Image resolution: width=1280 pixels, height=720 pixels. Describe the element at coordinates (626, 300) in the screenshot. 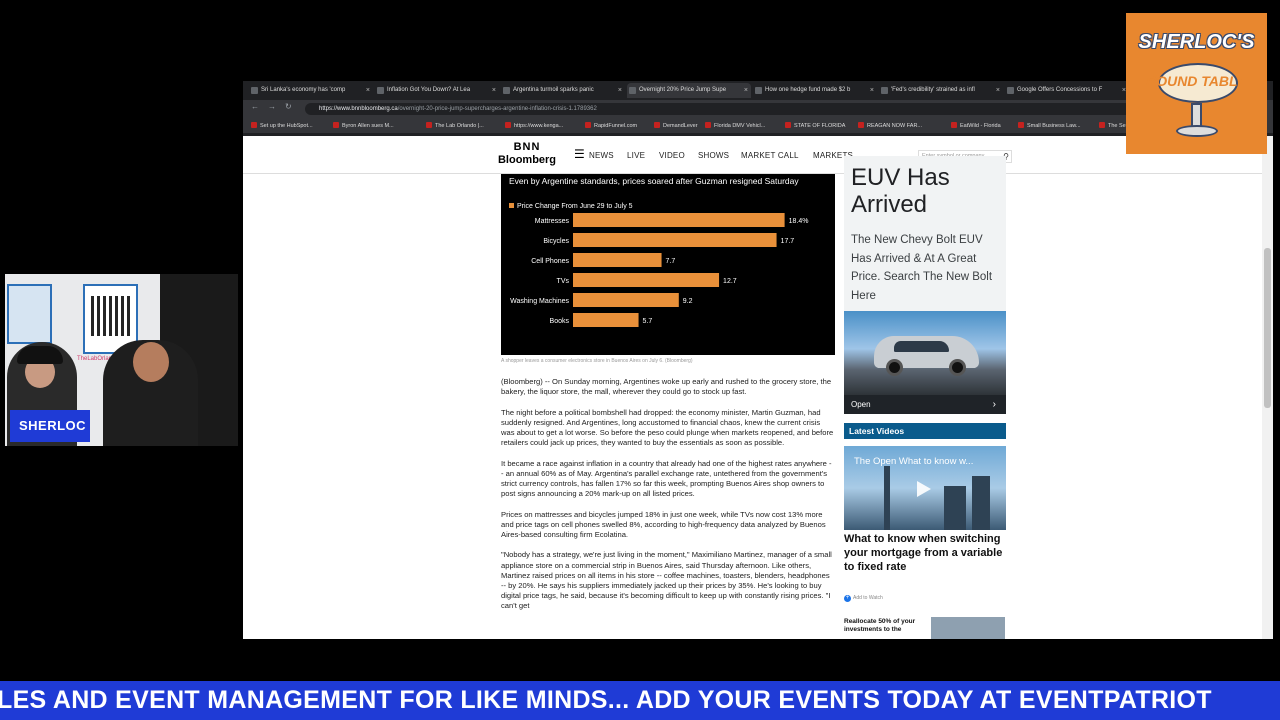

I see `bar-washing-machines` at that location.